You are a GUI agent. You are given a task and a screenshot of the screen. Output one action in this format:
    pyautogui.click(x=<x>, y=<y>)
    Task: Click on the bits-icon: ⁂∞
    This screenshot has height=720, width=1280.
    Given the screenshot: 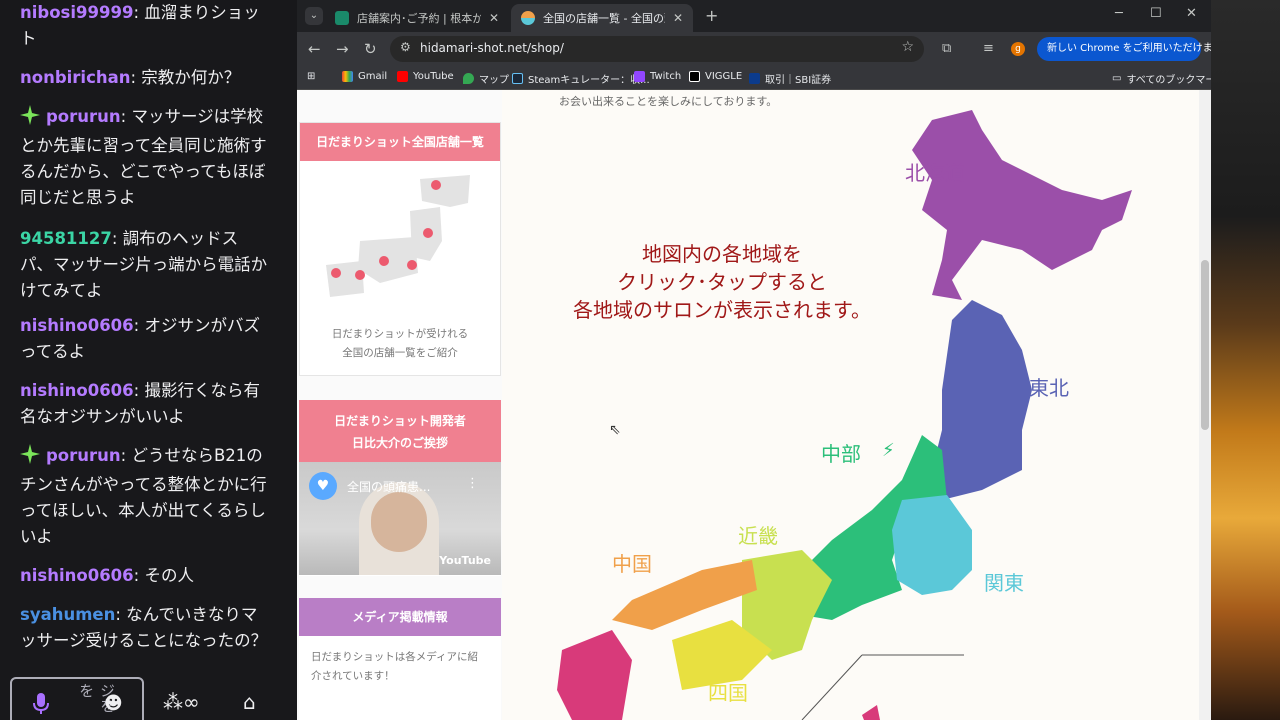 What is the action you would take?
    pyautogui.click(x=181, y=702)
    